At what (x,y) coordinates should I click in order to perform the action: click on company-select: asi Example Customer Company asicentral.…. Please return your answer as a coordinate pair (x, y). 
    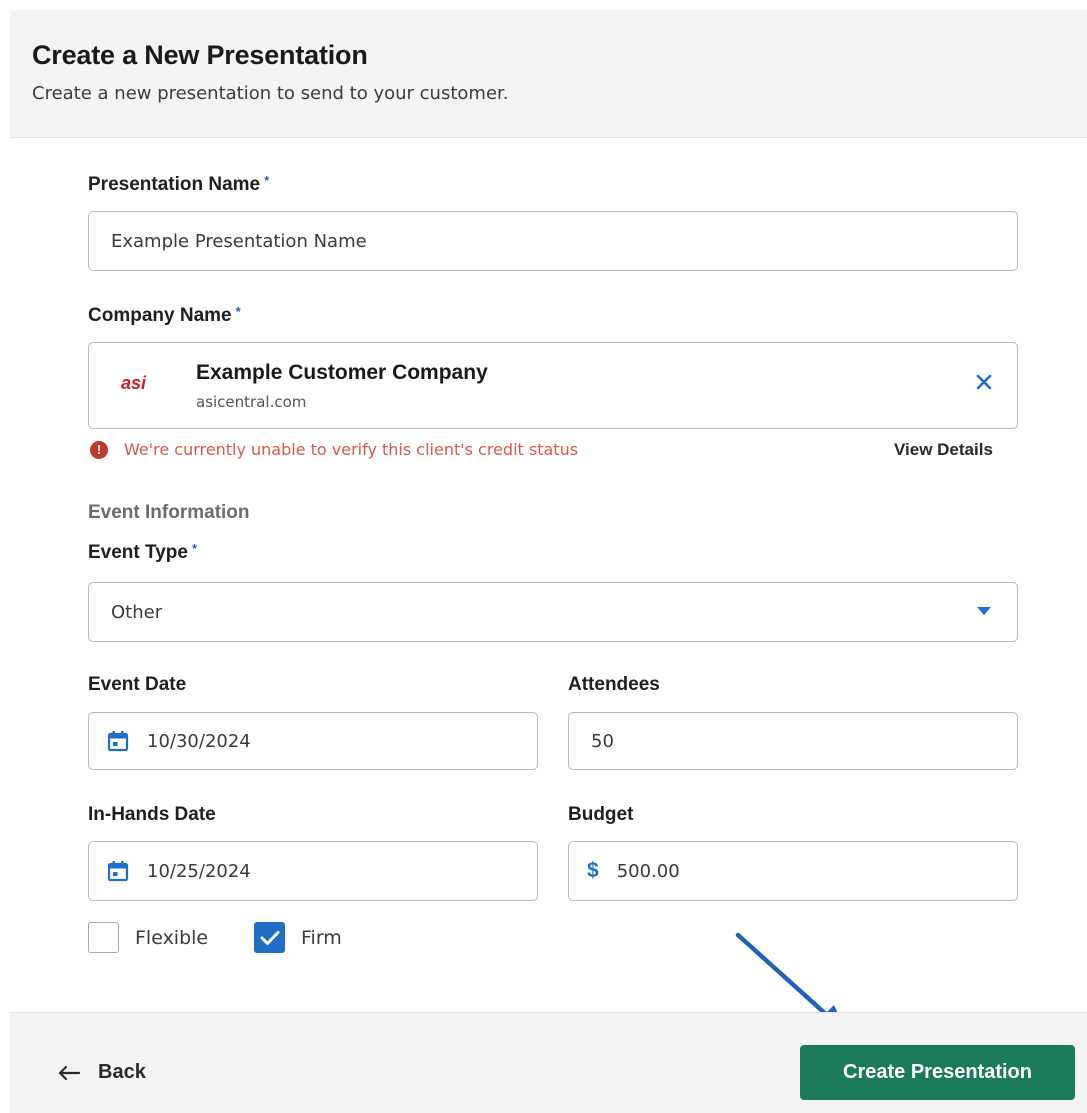
    Looking at the image, I should click on (553, 385).